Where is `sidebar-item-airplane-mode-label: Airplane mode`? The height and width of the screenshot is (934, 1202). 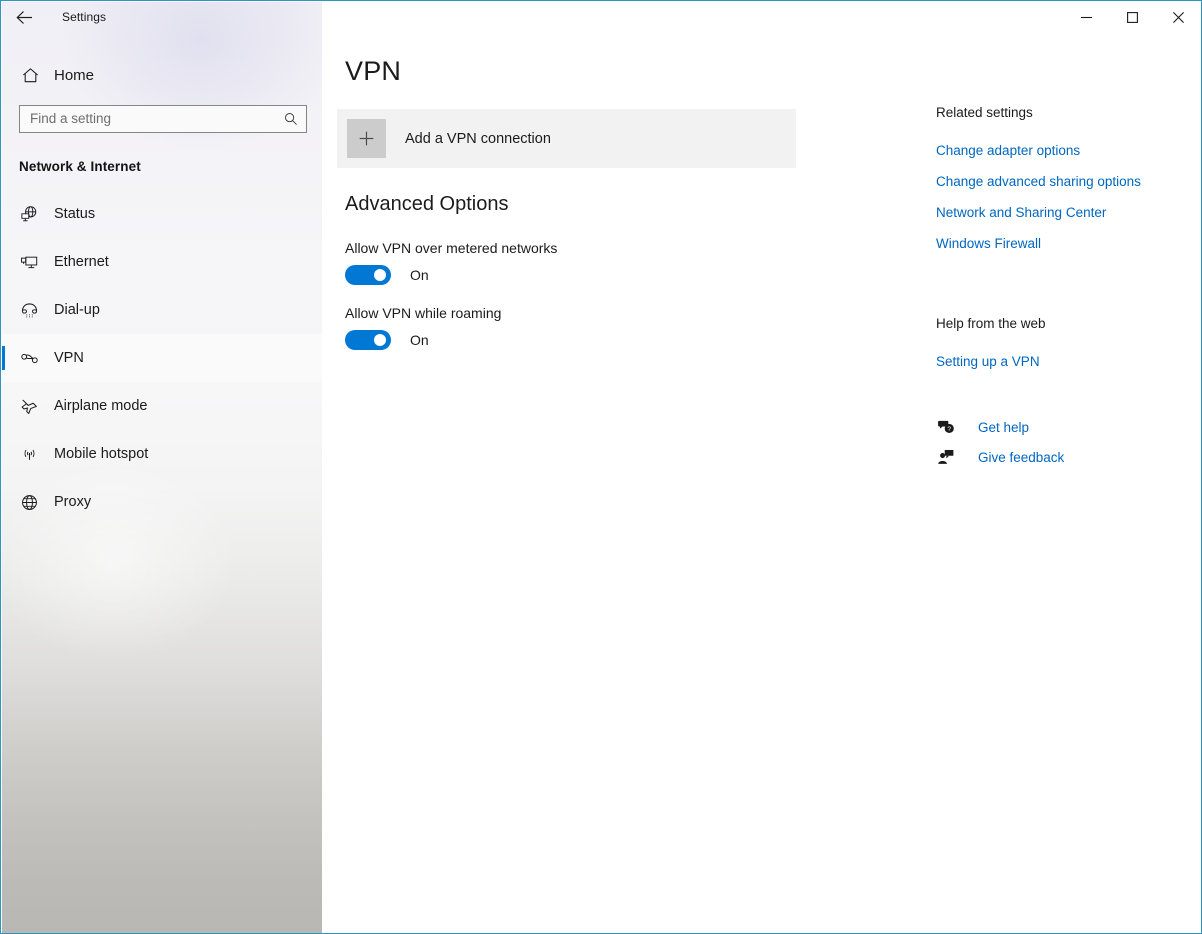 sidebar-item-airplane-mode-label: Airplane mode is located at coordinates (101, 406).